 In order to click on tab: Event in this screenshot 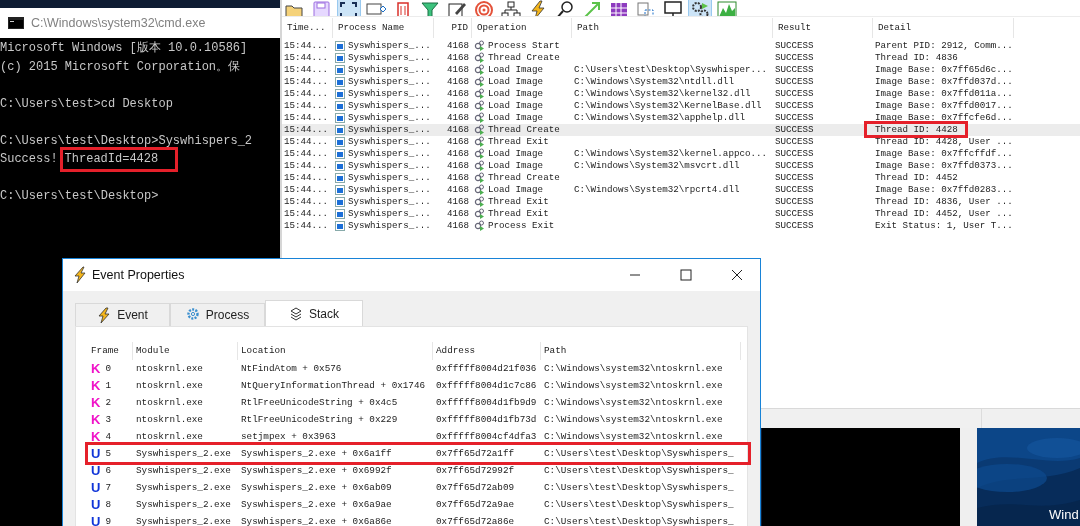, I will do `click(122, 314)`.